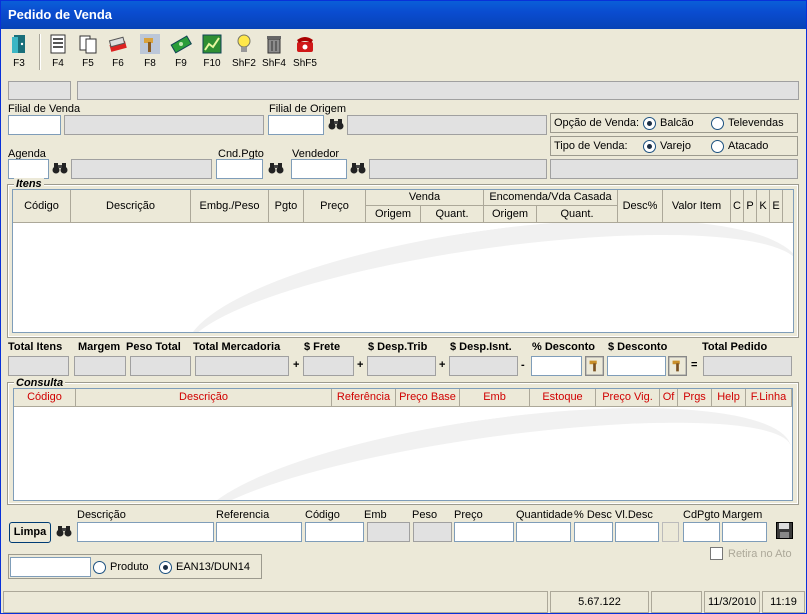  Describe the element at coordinates (401, 366) in the screenshot. I see `desp-trib-value` at that location.